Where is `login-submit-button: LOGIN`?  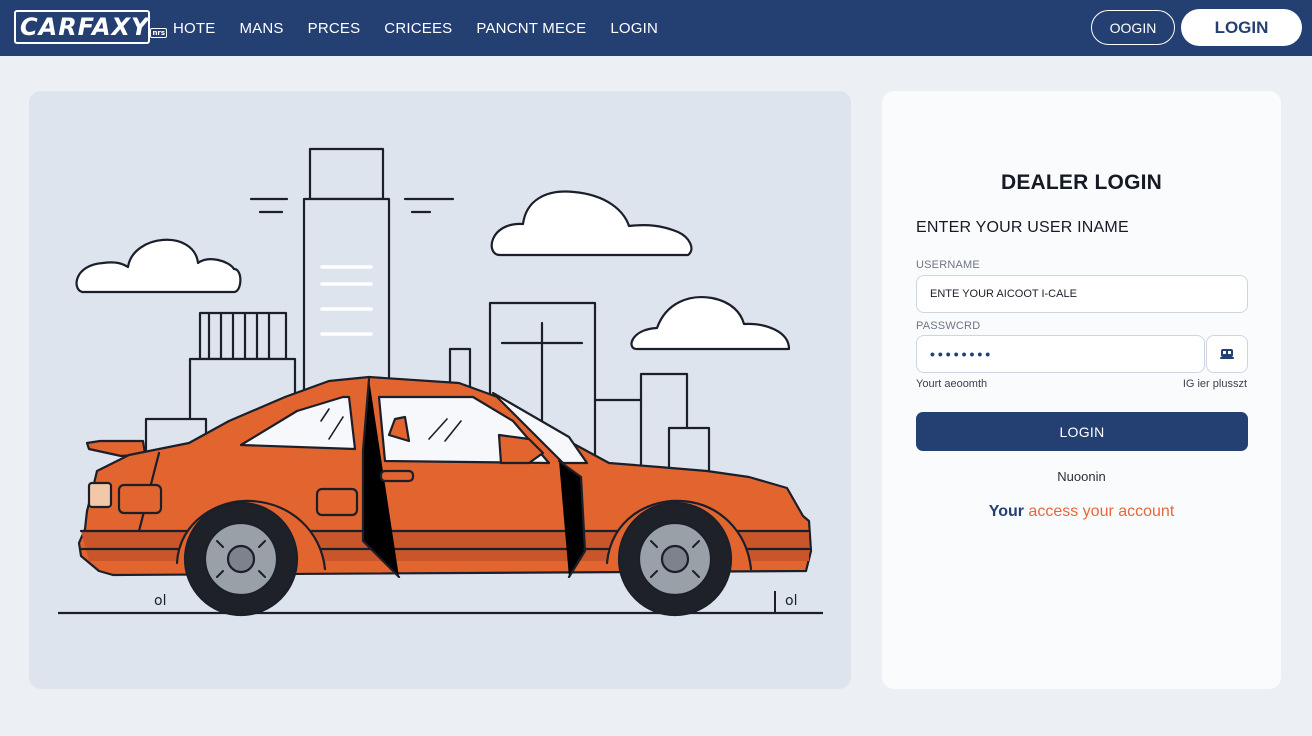 login-submit-button: LOGIN is located at coordinates (1082, 431).